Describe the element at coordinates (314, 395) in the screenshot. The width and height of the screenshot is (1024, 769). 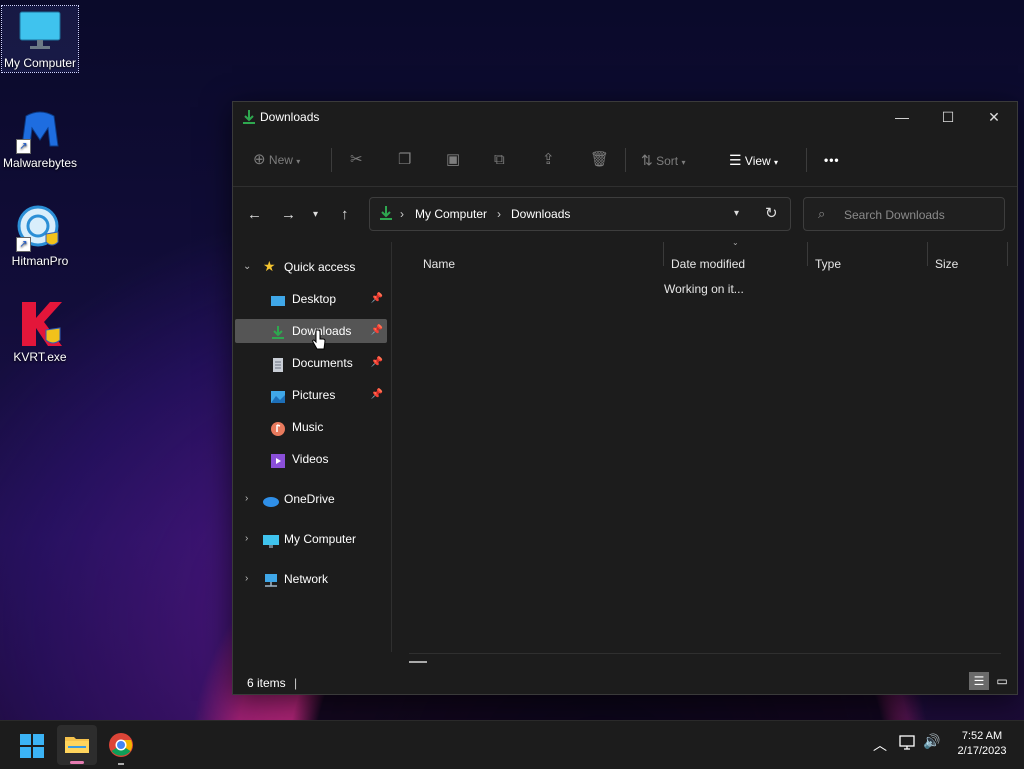
I see `sidebar-item-label: Pictures` at that location.